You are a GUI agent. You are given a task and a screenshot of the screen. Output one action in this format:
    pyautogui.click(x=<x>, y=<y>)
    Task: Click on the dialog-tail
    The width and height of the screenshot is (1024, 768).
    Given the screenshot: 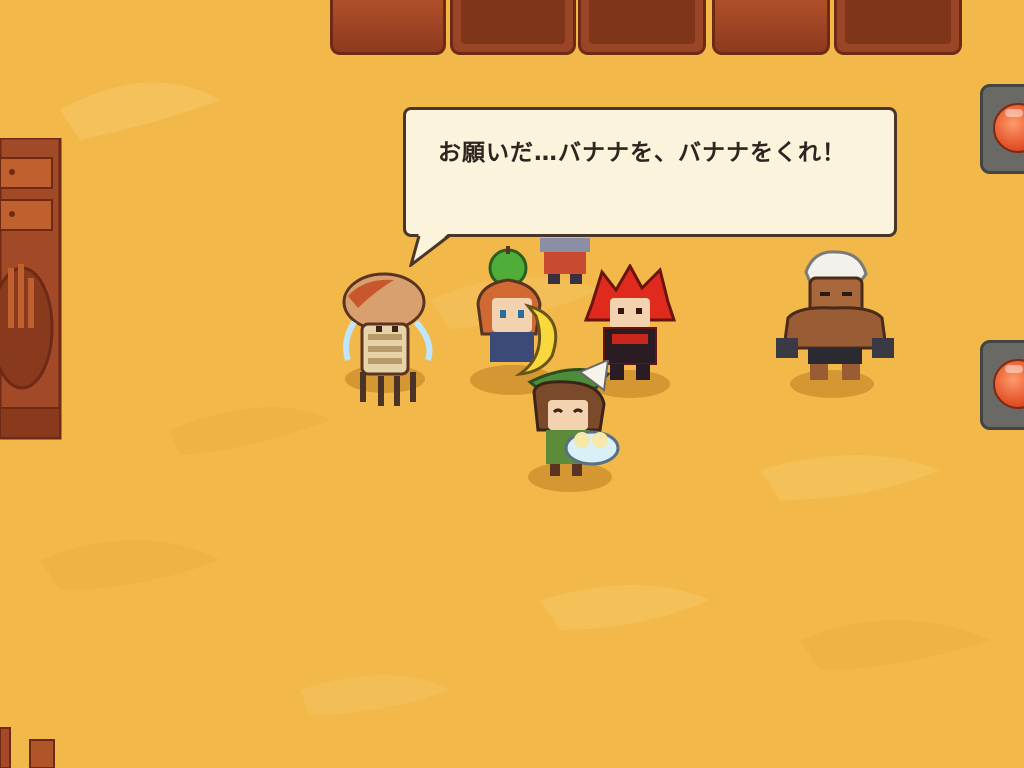 What is the action you would take?
    pyautogui.click(x=429, y=250)
    